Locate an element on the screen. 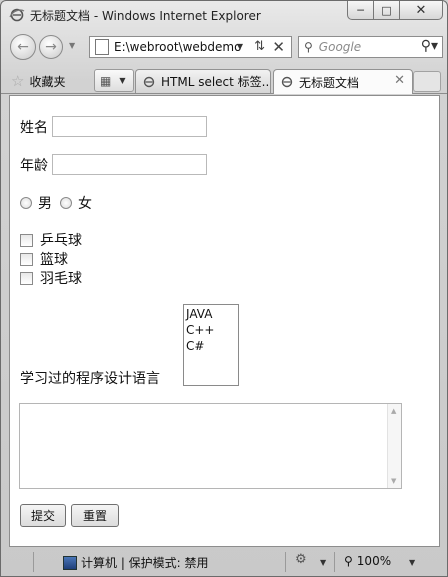 This screenshot has height=577, width=448. back-arrow-icon: ← is located at coordinates (23, 47).